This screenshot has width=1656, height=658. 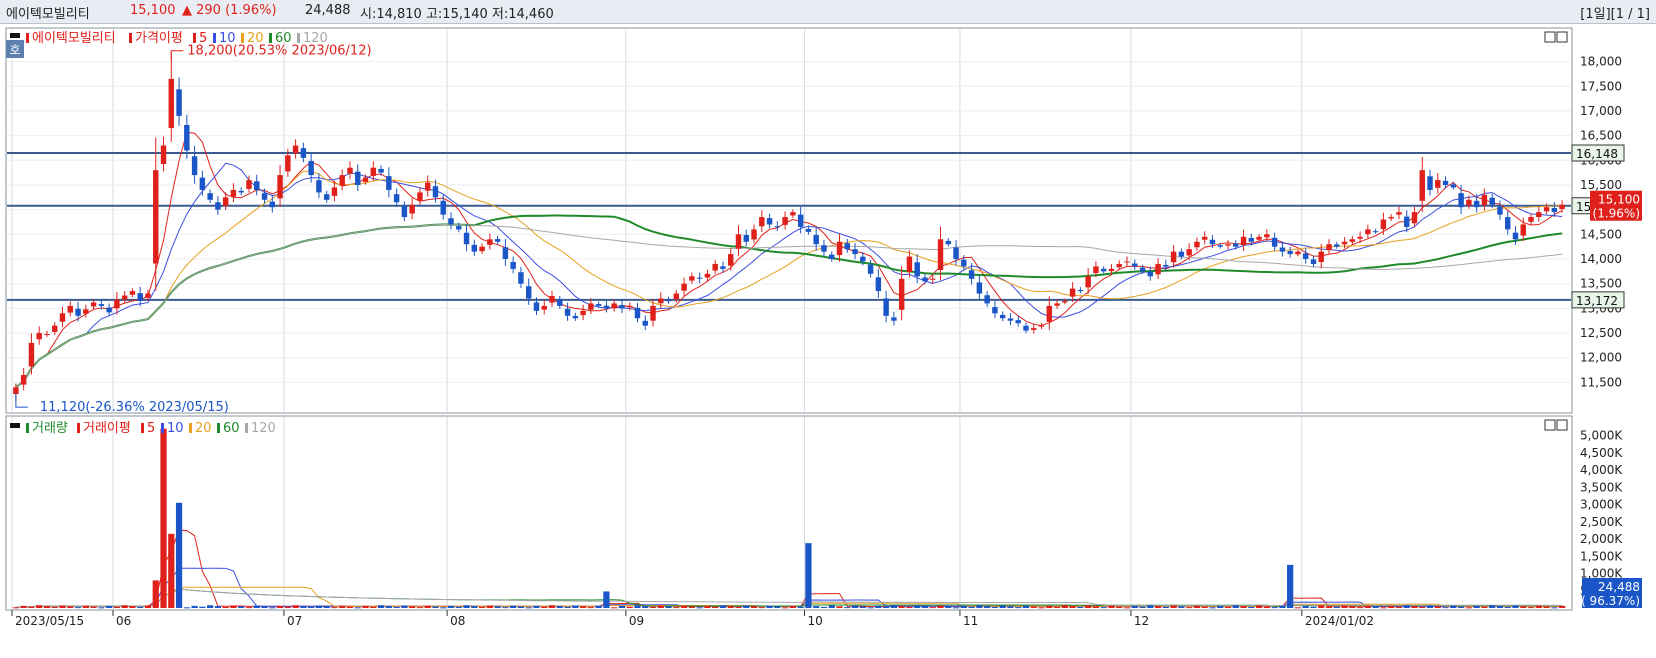 What do you see at coordinates (1615, 12) in the screenshot?
I see `period-selector: [1일][1 / 1]` at bounding box center [1615, 12].